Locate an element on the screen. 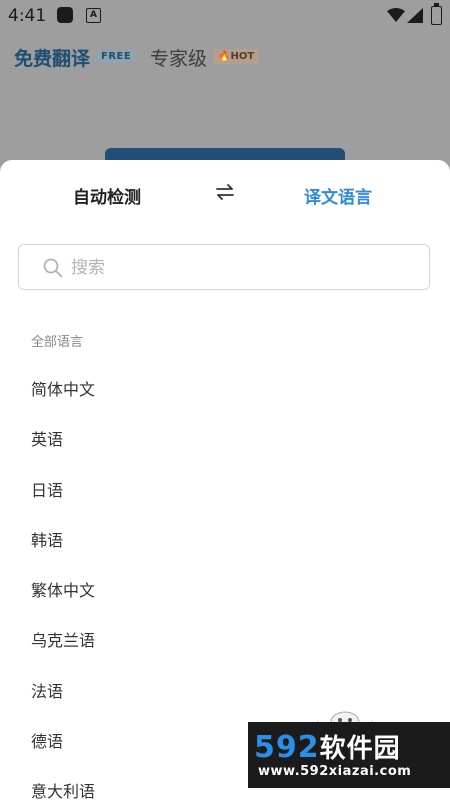 The image size is (450, 800). battery-icon is located at coordinates (436, 14).